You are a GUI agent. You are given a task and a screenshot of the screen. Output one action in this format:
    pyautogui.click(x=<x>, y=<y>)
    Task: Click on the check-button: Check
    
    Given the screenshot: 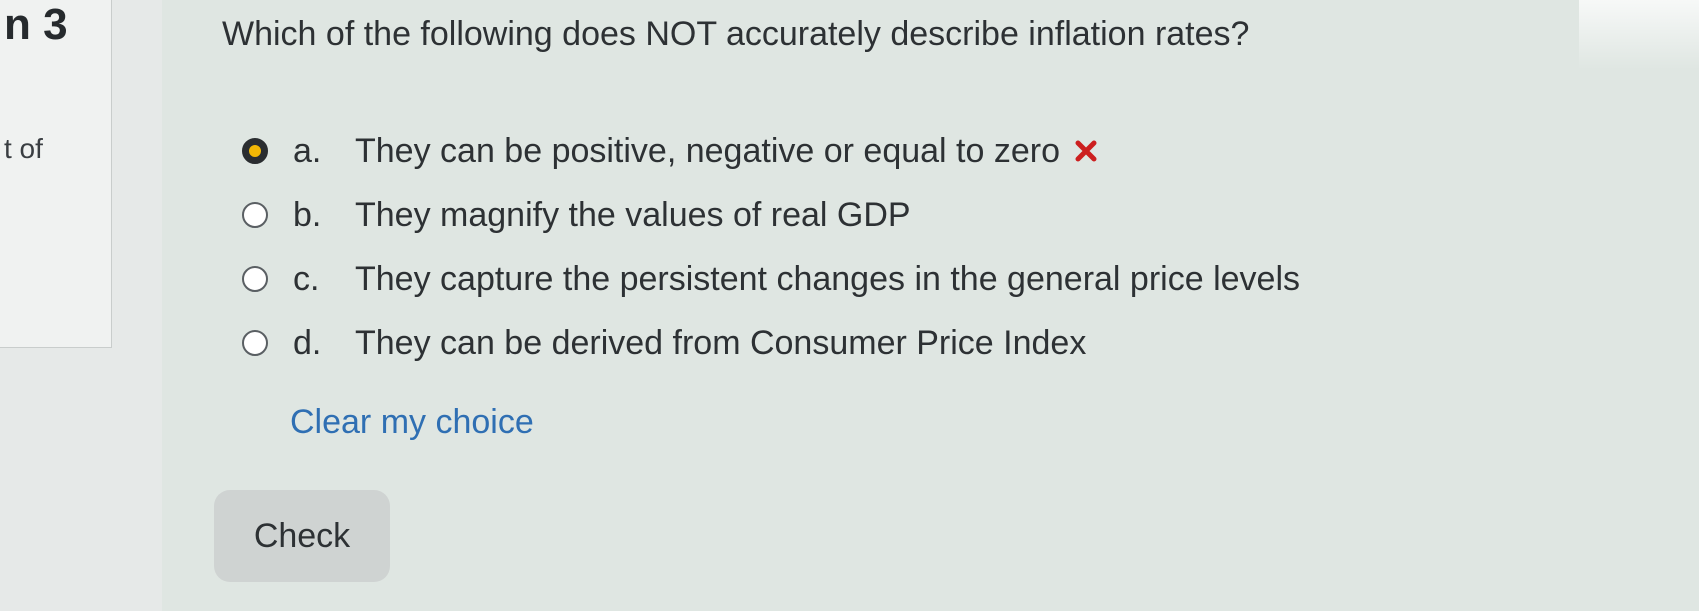 What is the action you would take?
    pyautogui.click(x=302, y=536)
    